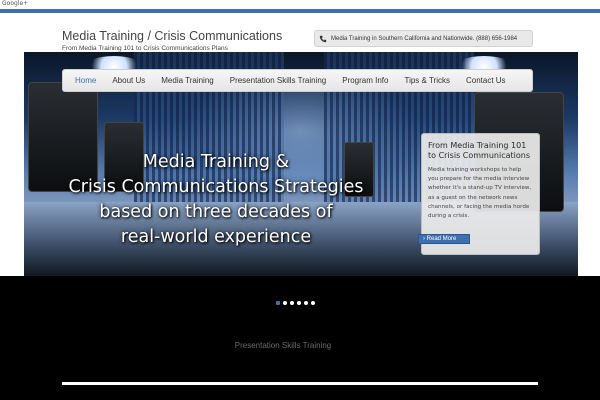  What do you see at coordinates (323, 38) in the screenshot?
I see `phone-icon` at bounding box center [323, 38].